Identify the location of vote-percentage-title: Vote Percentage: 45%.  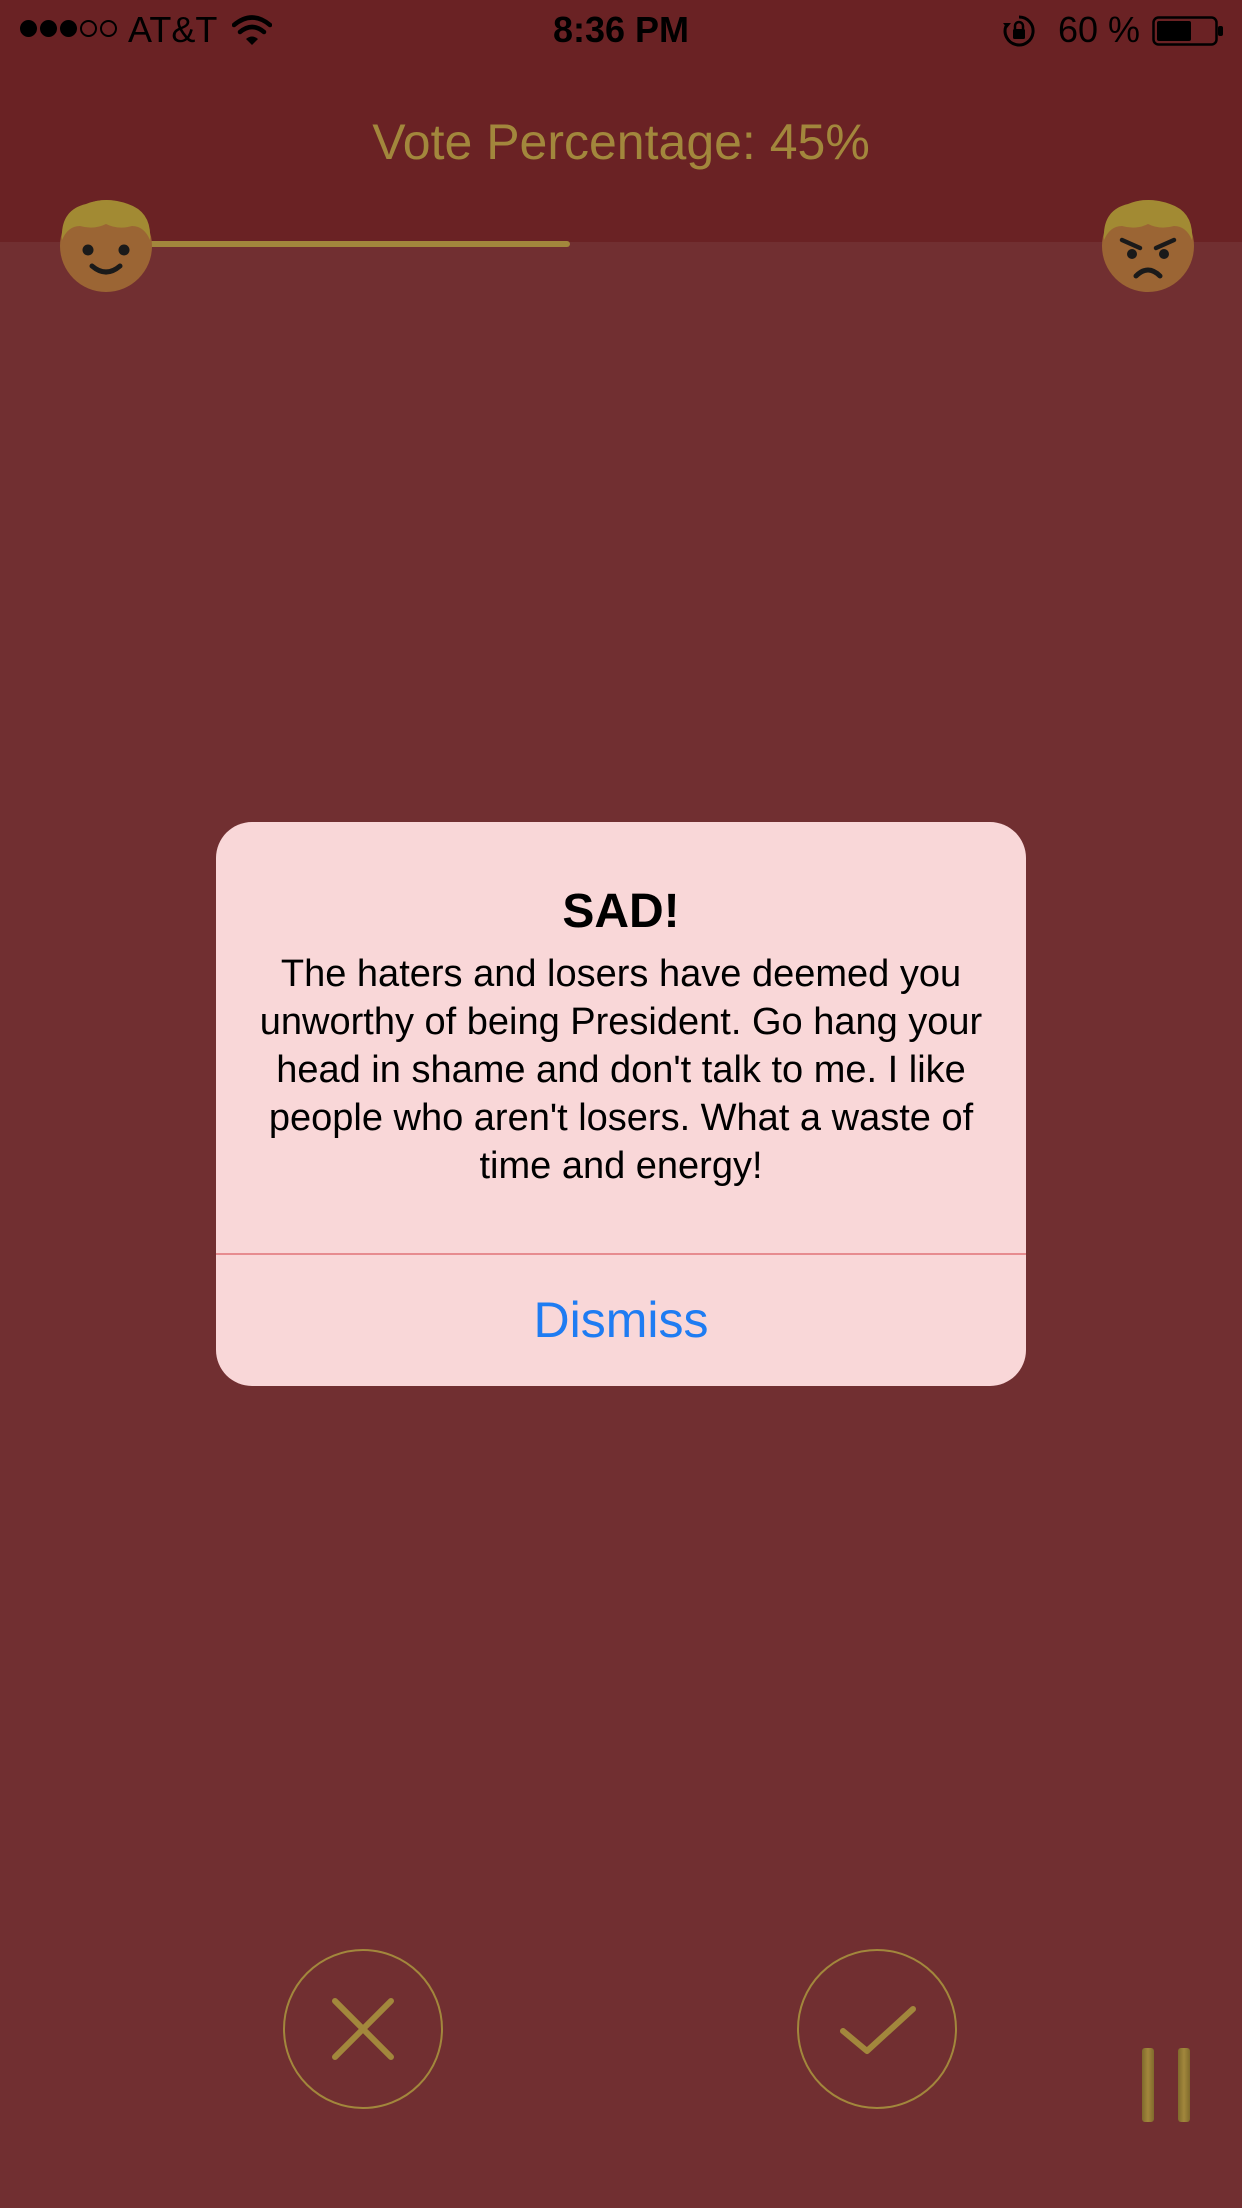
(621, 142).